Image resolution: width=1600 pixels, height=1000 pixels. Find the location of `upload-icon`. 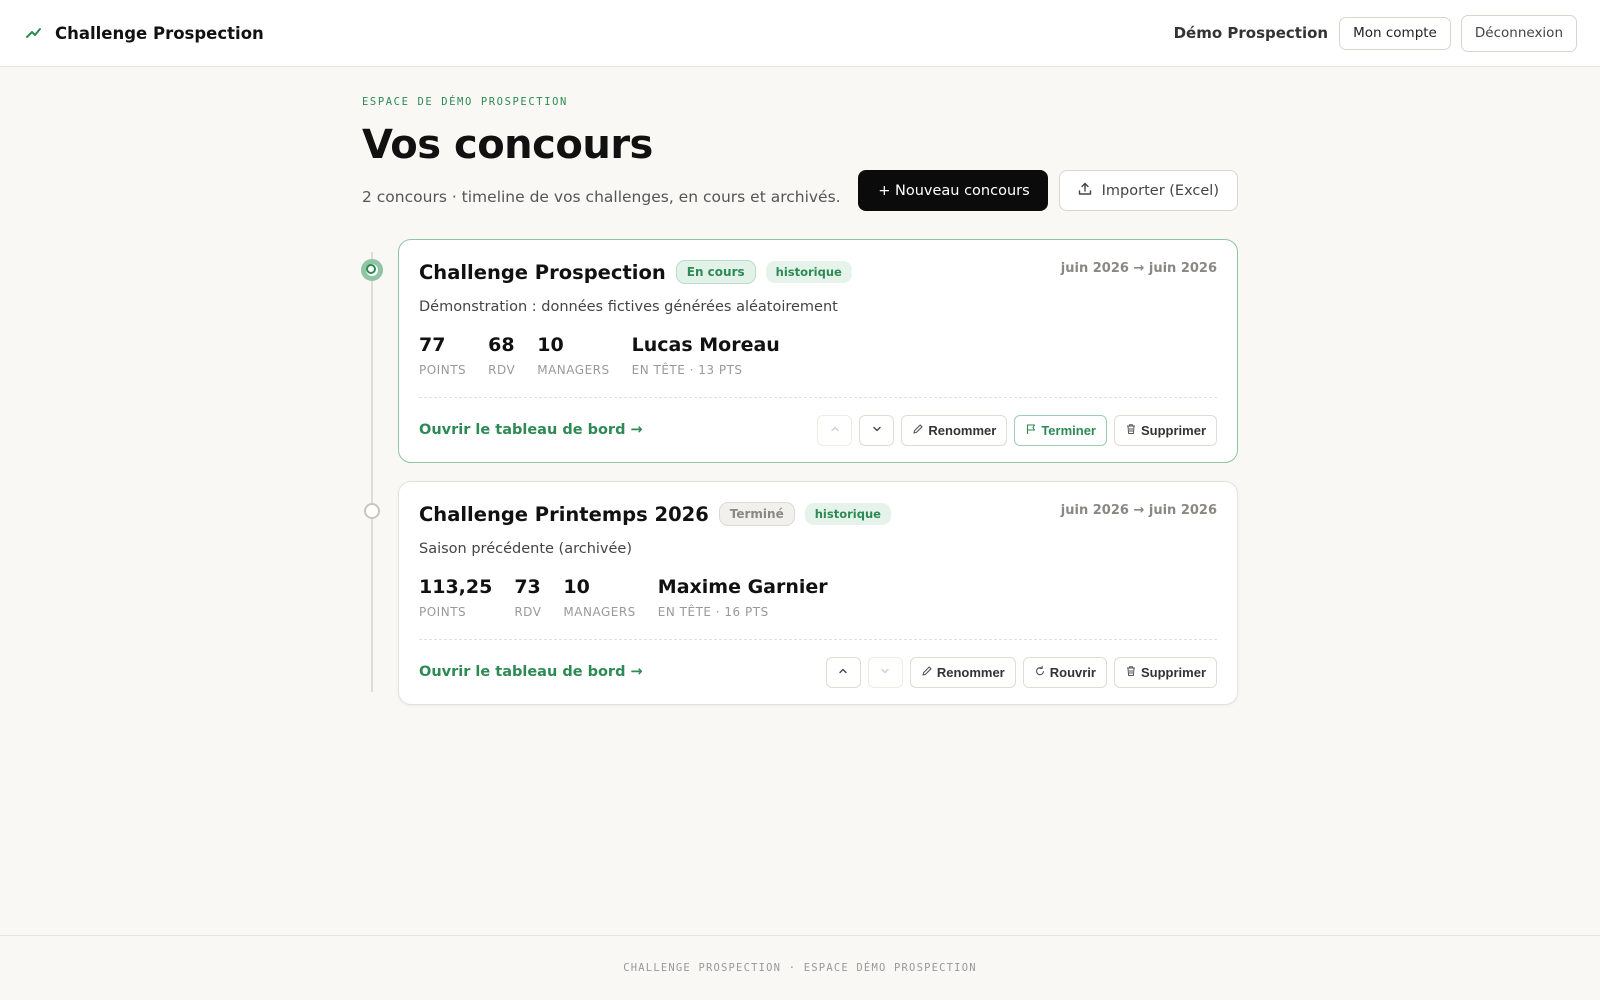

upload-icon is located at coordinates (1085, 191).